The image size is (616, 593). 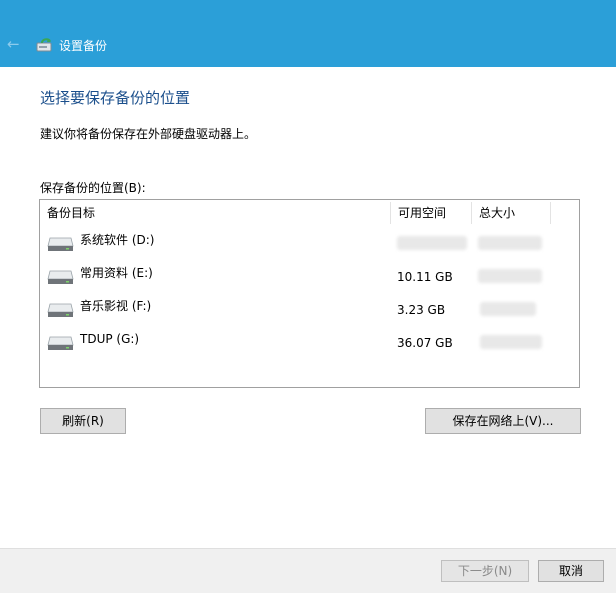 What do you see at coordinates (15, 44) in the screenshot?
I see `back-arrow-icon: ←` at bounding box center [15, 44].